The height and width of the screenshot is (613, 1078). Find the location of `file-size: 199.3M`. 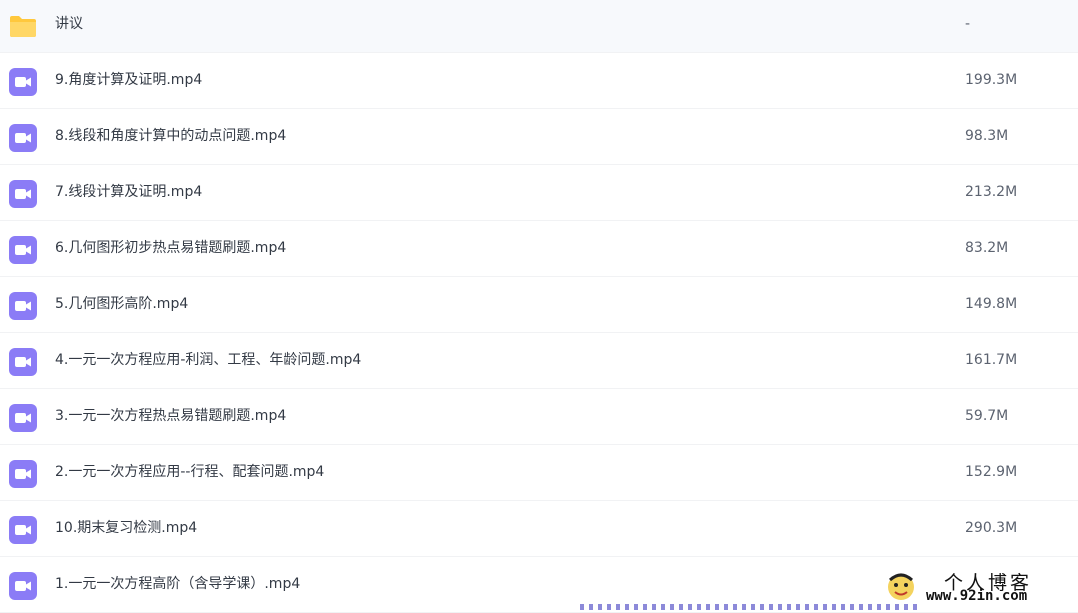

file-size: 199.3M is located at coordinates (991, 80).